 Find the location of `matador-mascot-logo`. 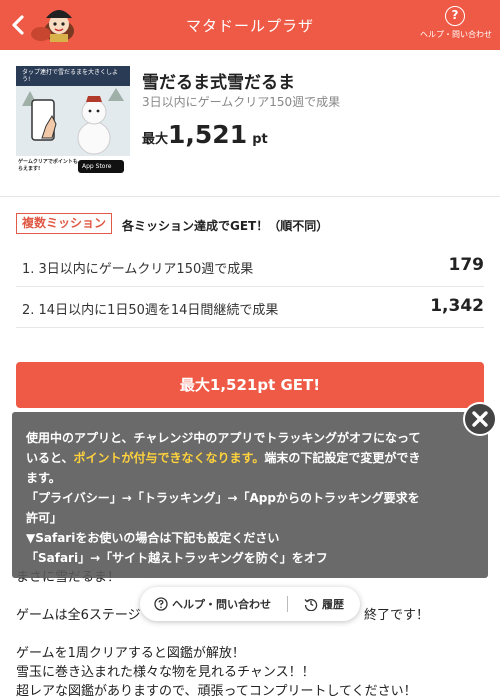

matador-mascot-logo is located at coordinates (53, 25).